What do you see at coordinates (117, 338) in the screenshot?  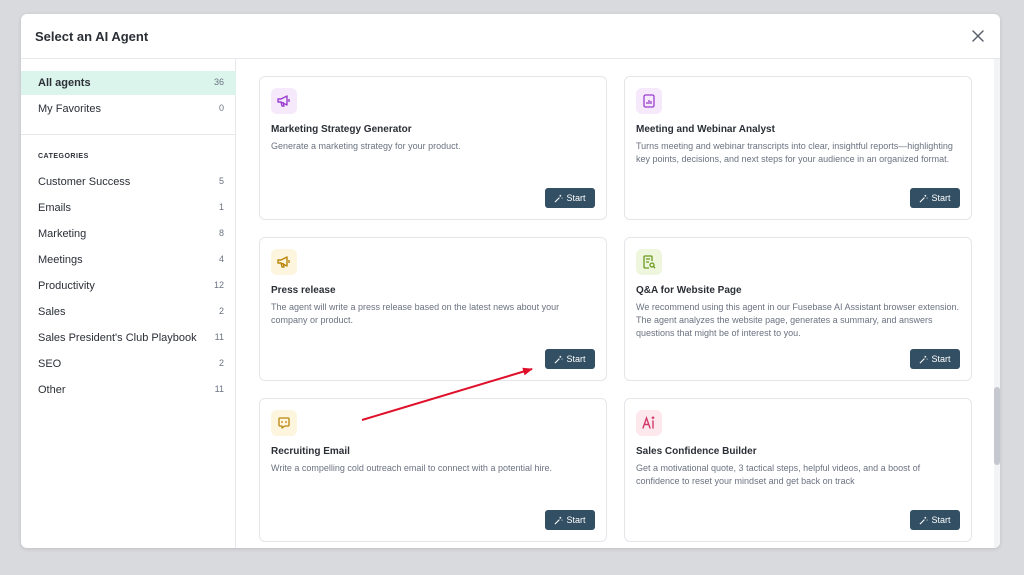 I see `sidebar-item-label: Sales President's Club Playbook` at bounding box center [117, 338].